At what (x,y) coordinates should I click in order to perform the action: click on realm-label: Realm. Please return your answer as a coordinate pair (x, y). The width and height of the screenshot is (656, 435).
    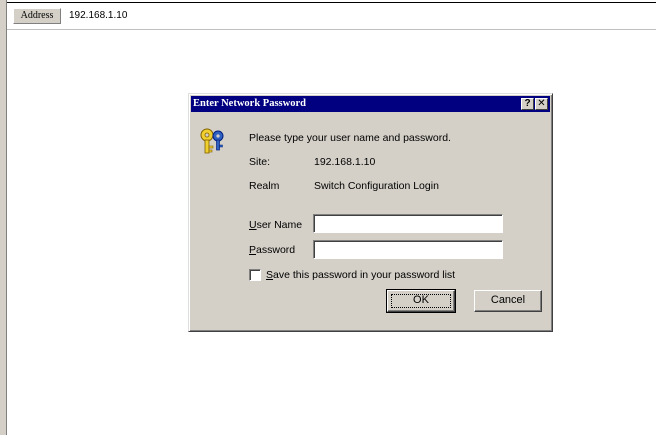
    Looking at the image, I should click on (264, 186).